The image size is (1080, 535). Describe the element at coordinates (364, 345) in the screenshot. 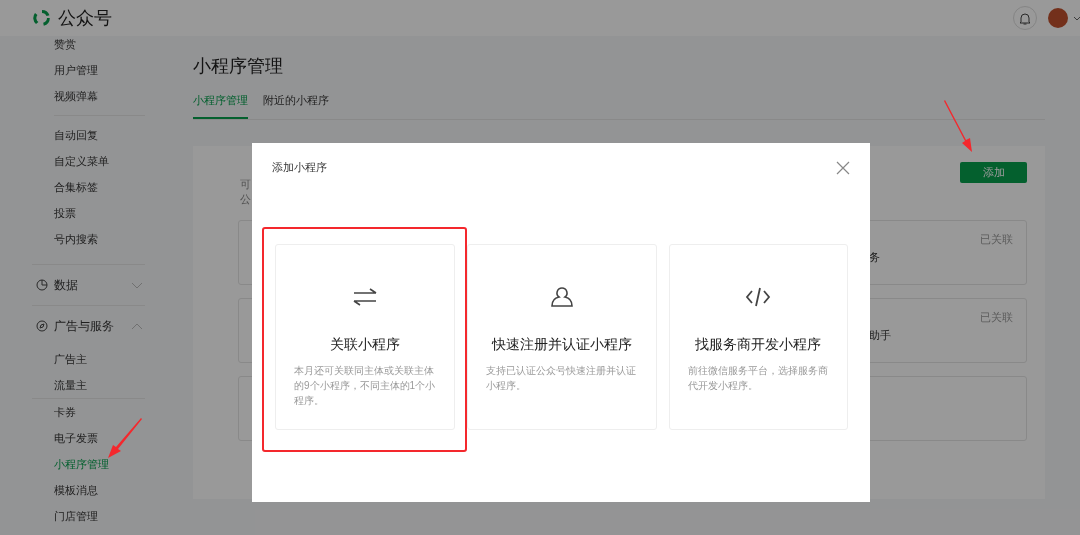

I see `option-title: 关联小程序` at that location.